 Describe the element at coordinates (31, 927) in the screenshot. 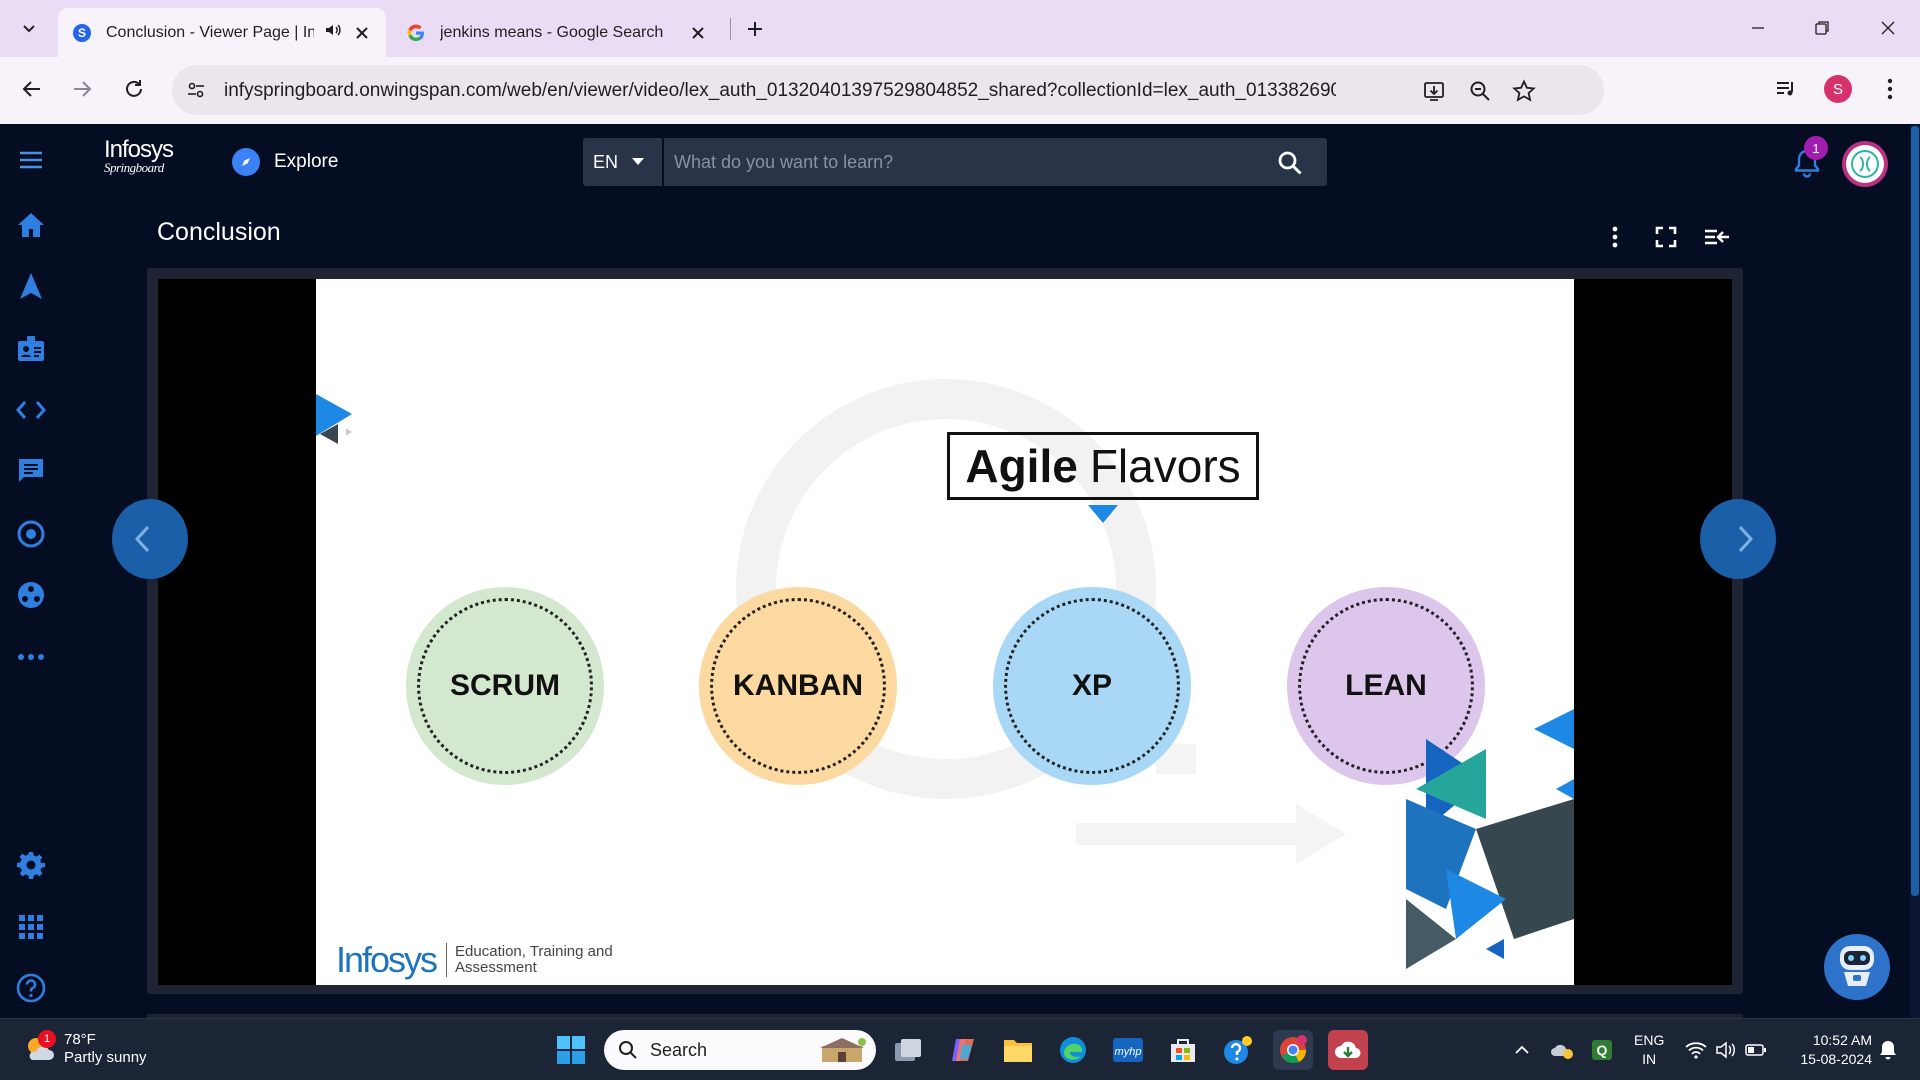

I see `sidebar-item-apps` at that location.